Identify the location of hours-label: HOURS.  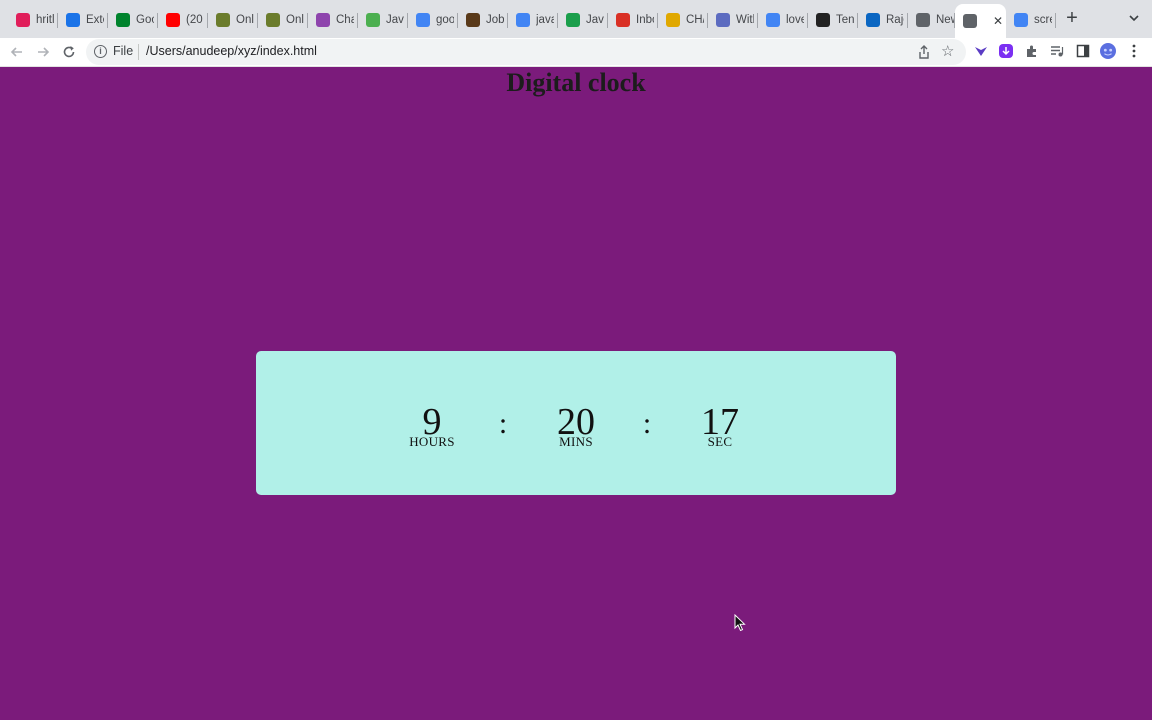
(432, 441).